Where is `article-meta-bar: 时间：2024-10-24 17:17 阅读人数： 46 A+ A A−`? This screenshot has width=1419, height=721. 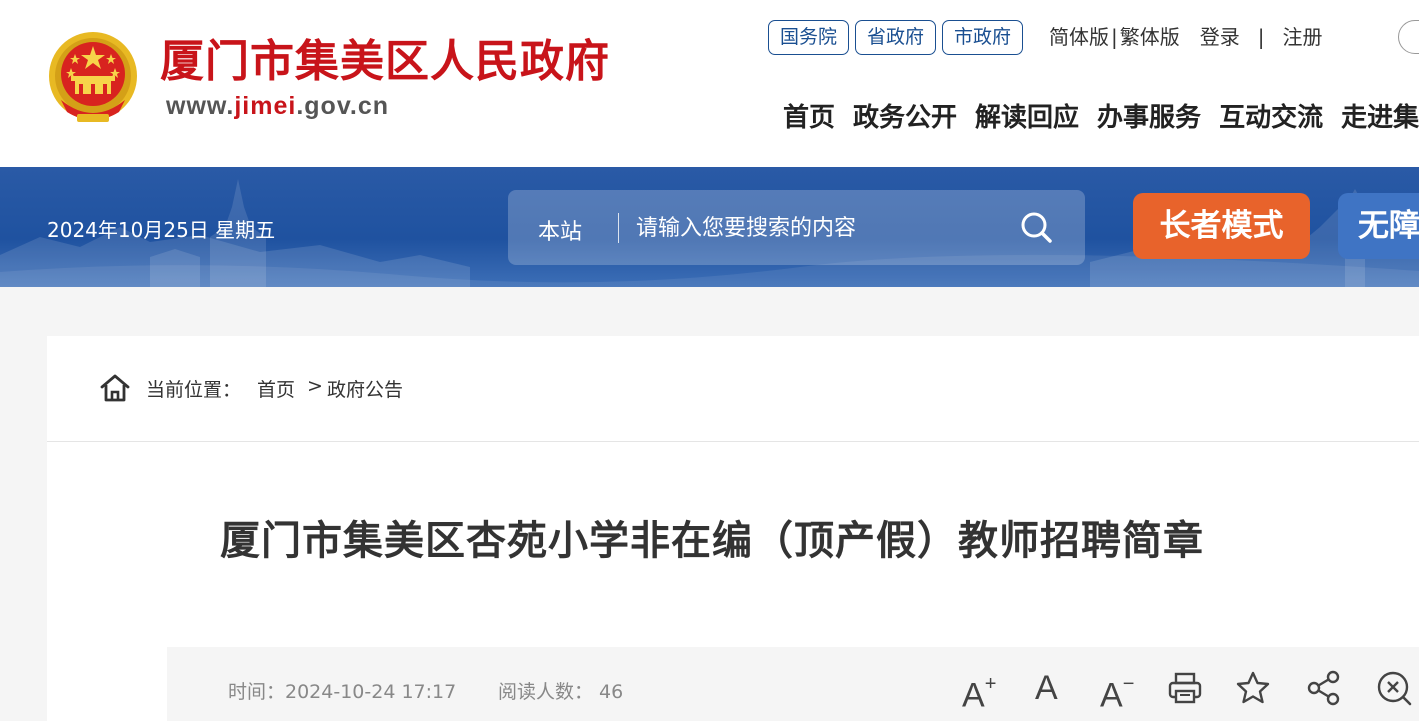 article-meta-bar: 时间：2024-10-24 17:17 阅读人数： 46 A+ A A− is located at coordinates (793, 684).